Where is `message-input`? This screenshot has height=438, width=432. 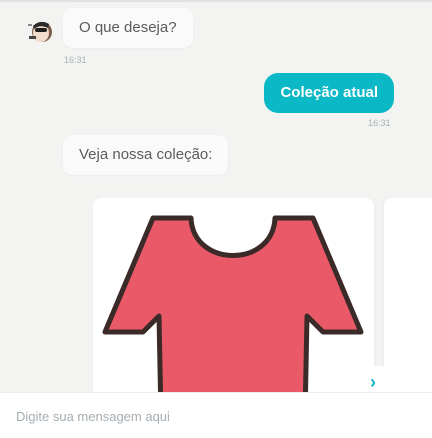
message-input is located at coordinates (216, 416).